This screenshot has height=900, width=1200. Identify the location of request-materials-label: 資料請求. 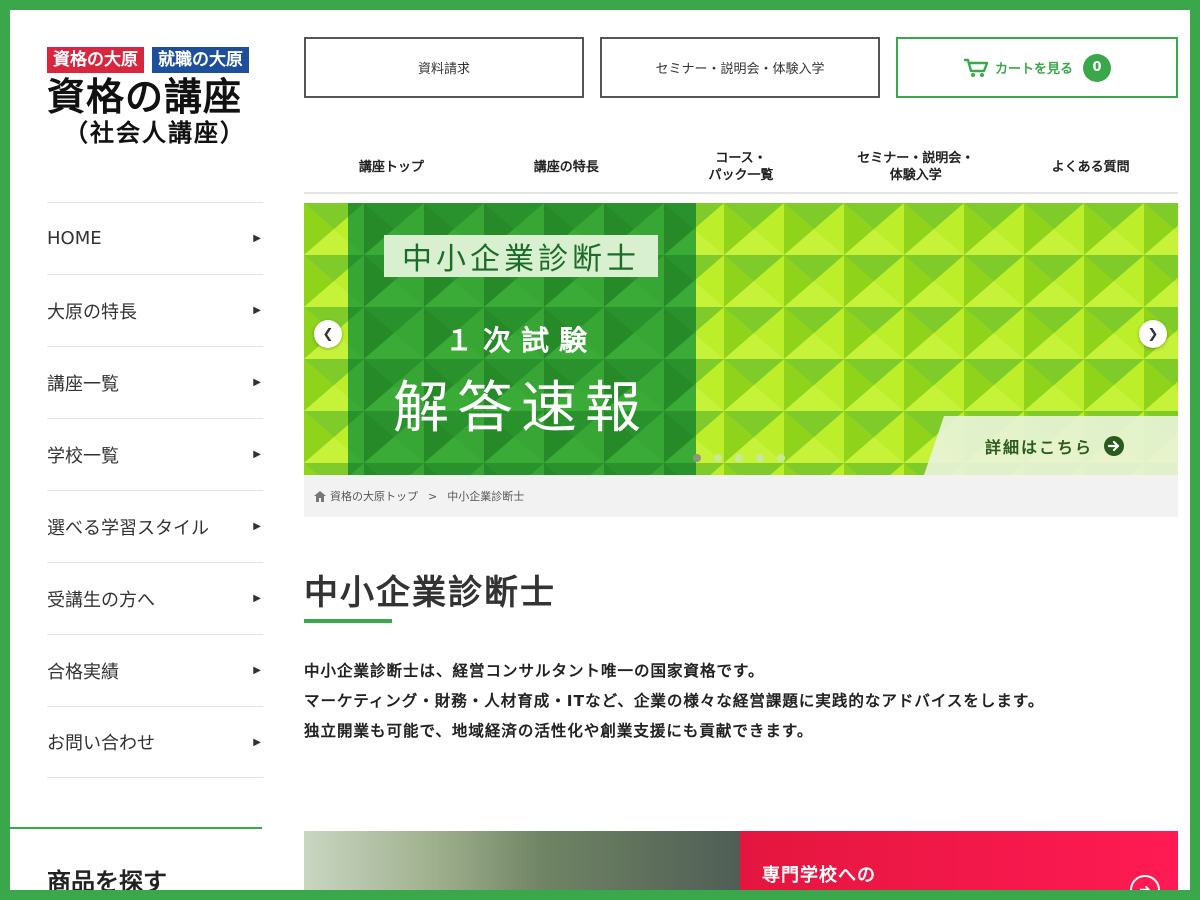
(443, 69).